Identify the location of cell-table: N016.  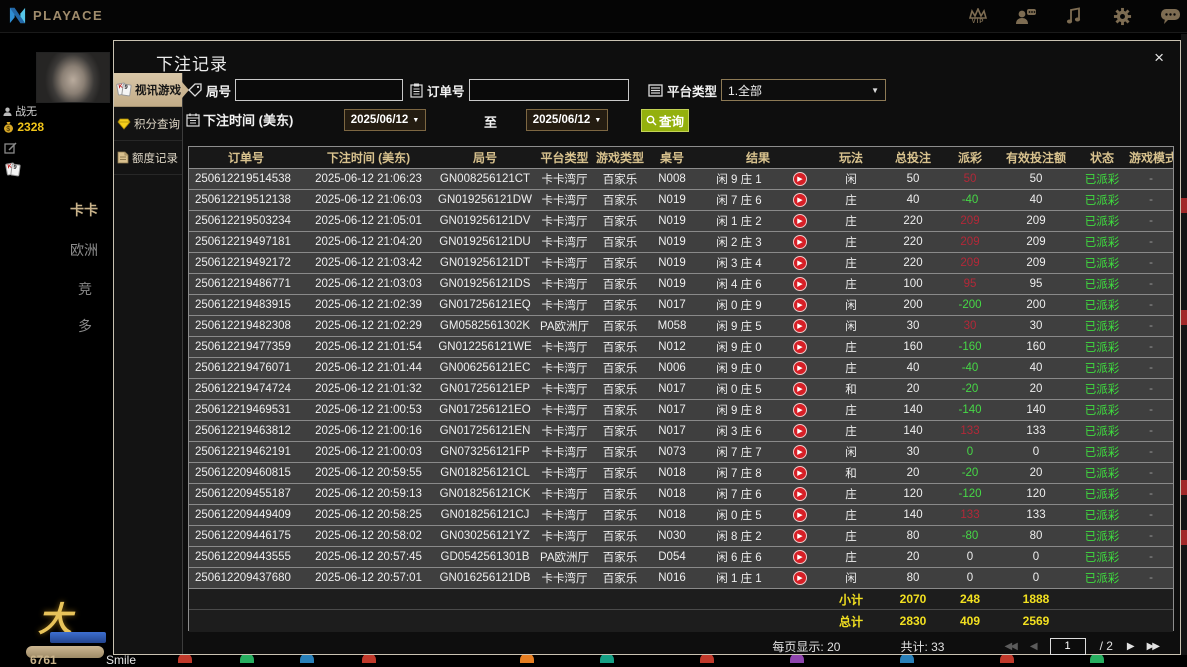
(672, 578).